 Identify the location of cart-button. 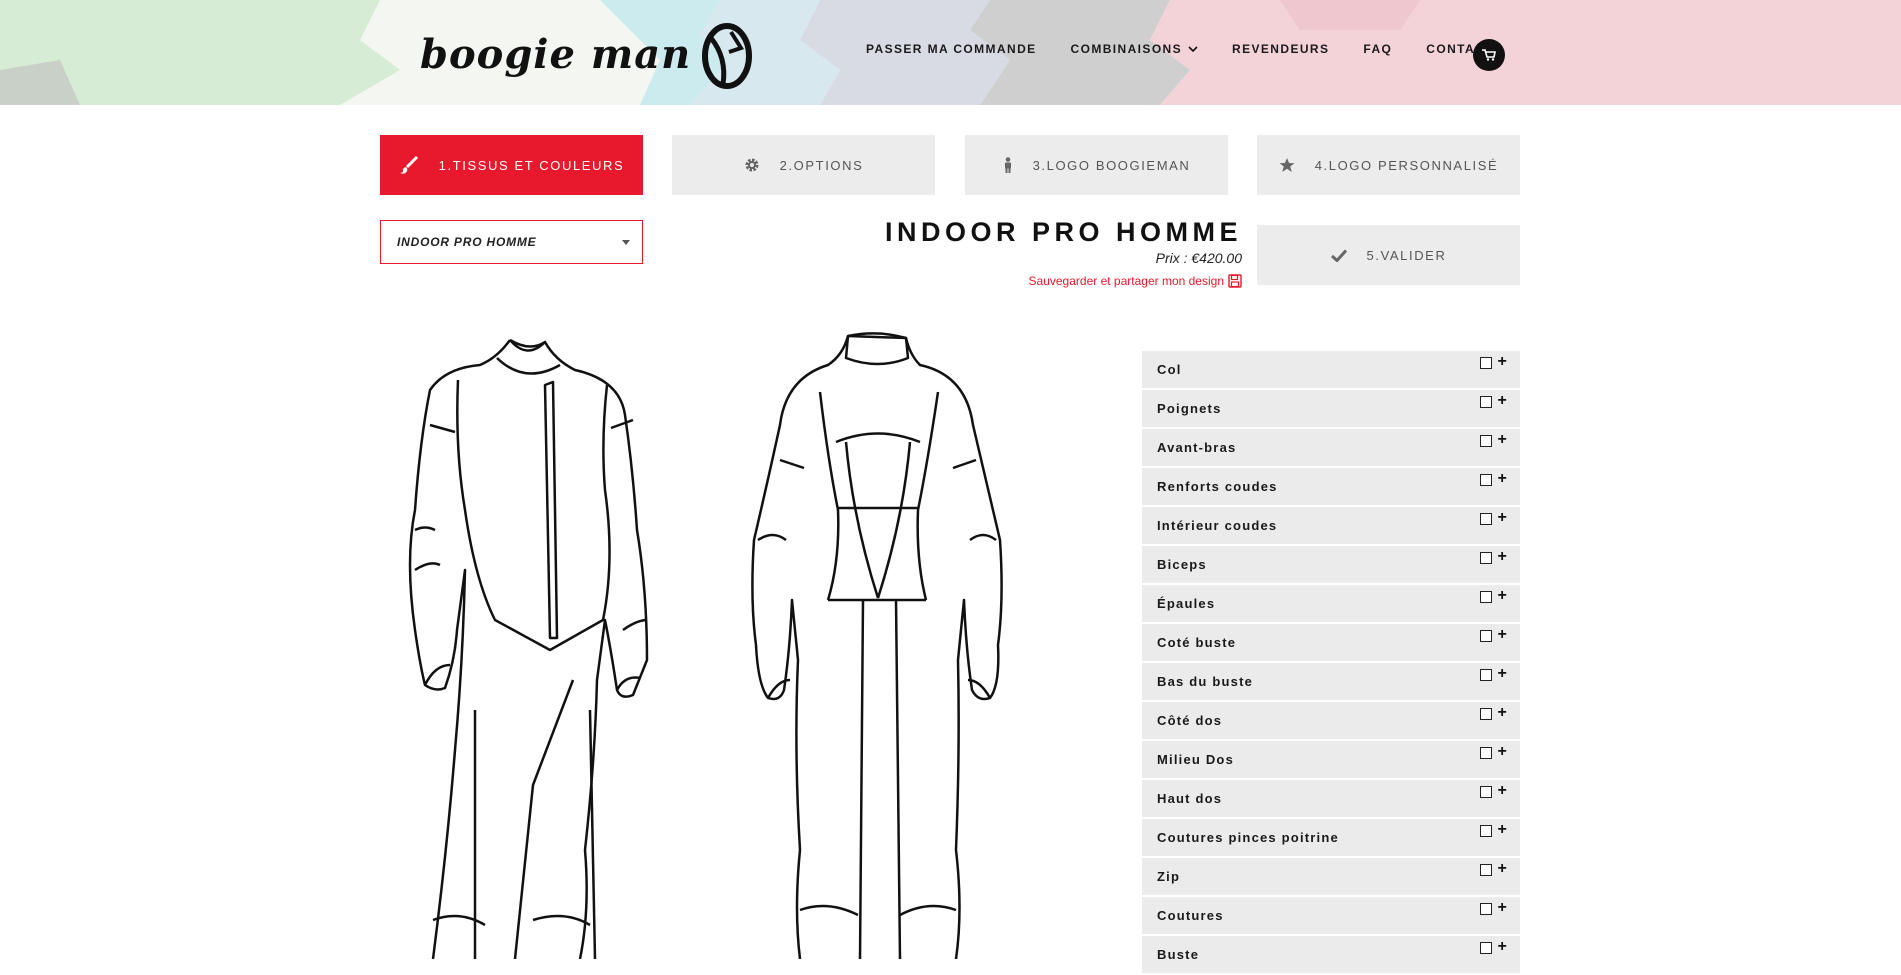
(1489, 55).